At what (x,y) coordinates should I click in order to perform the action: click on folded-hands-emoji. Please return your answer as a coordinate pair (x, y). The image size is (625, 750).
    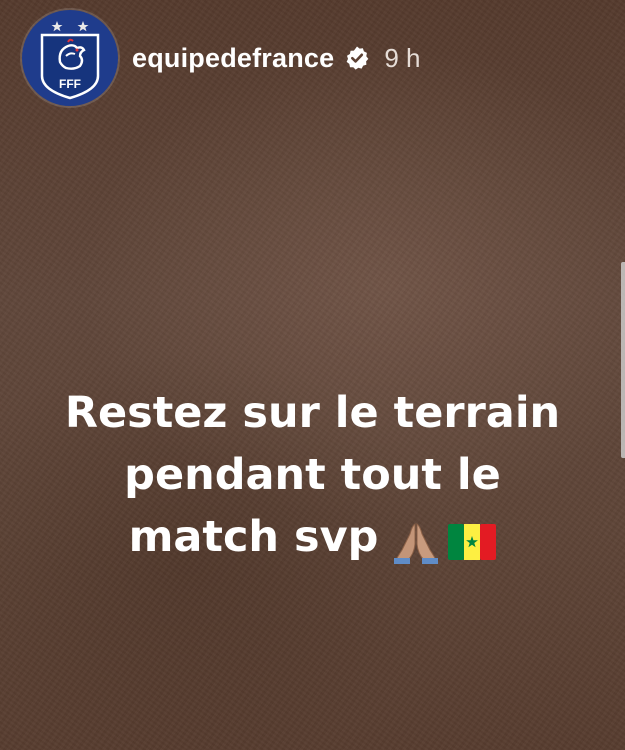
    Looking at the image, I should click on (416, 543).